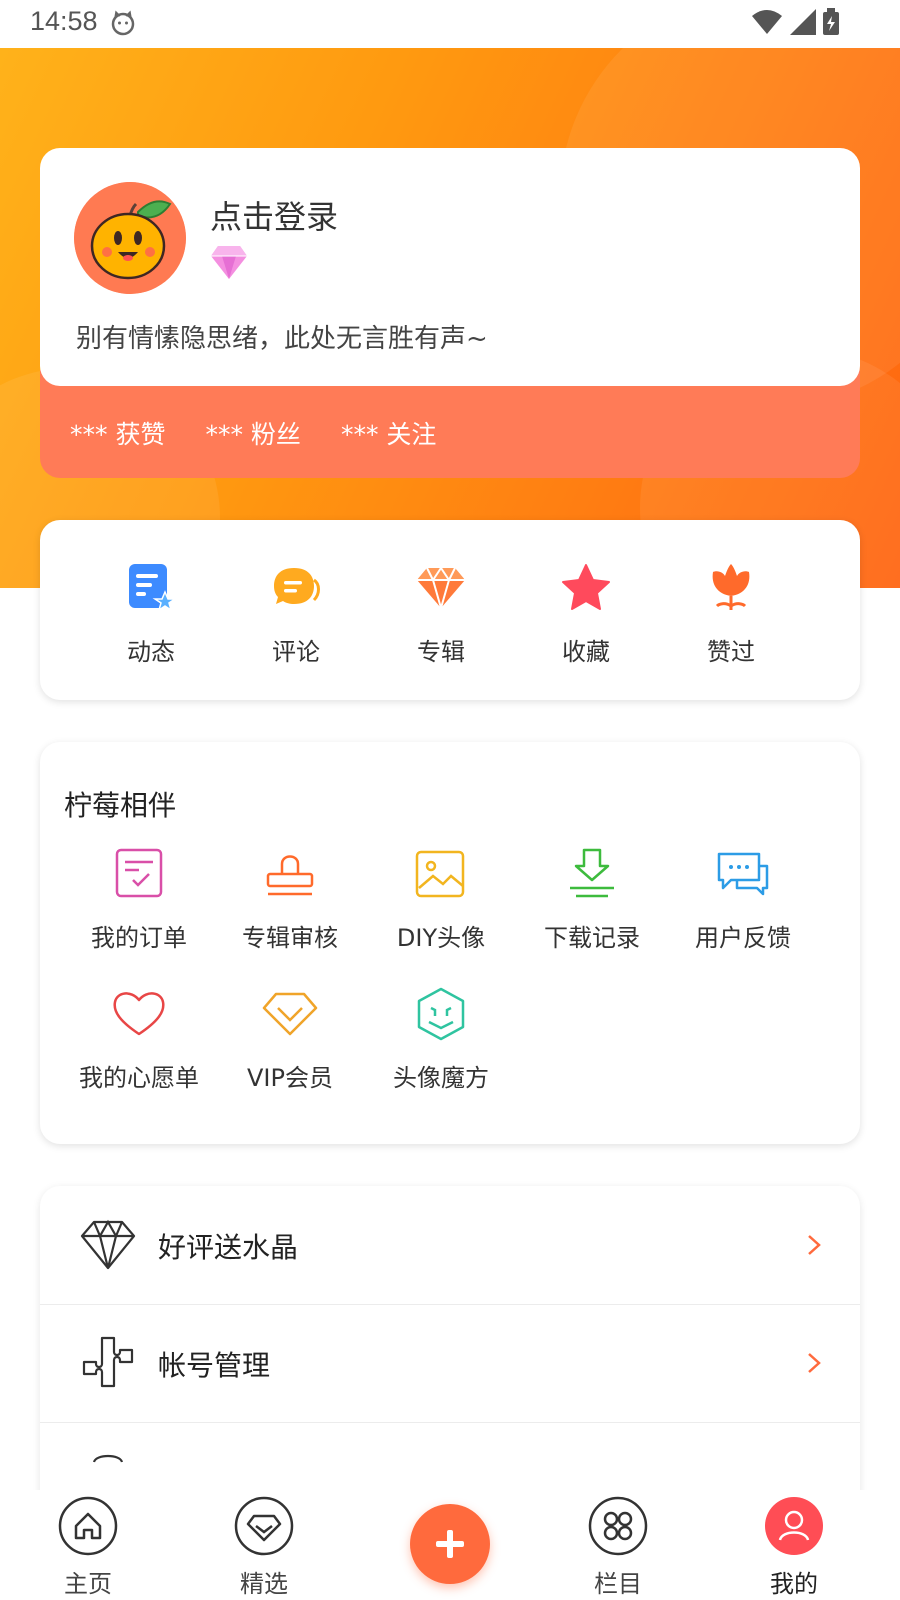  What do you see at coordinates (153, 588) in the screenshot?
I see `dynamic-icon` at bounding box center [153, 588].